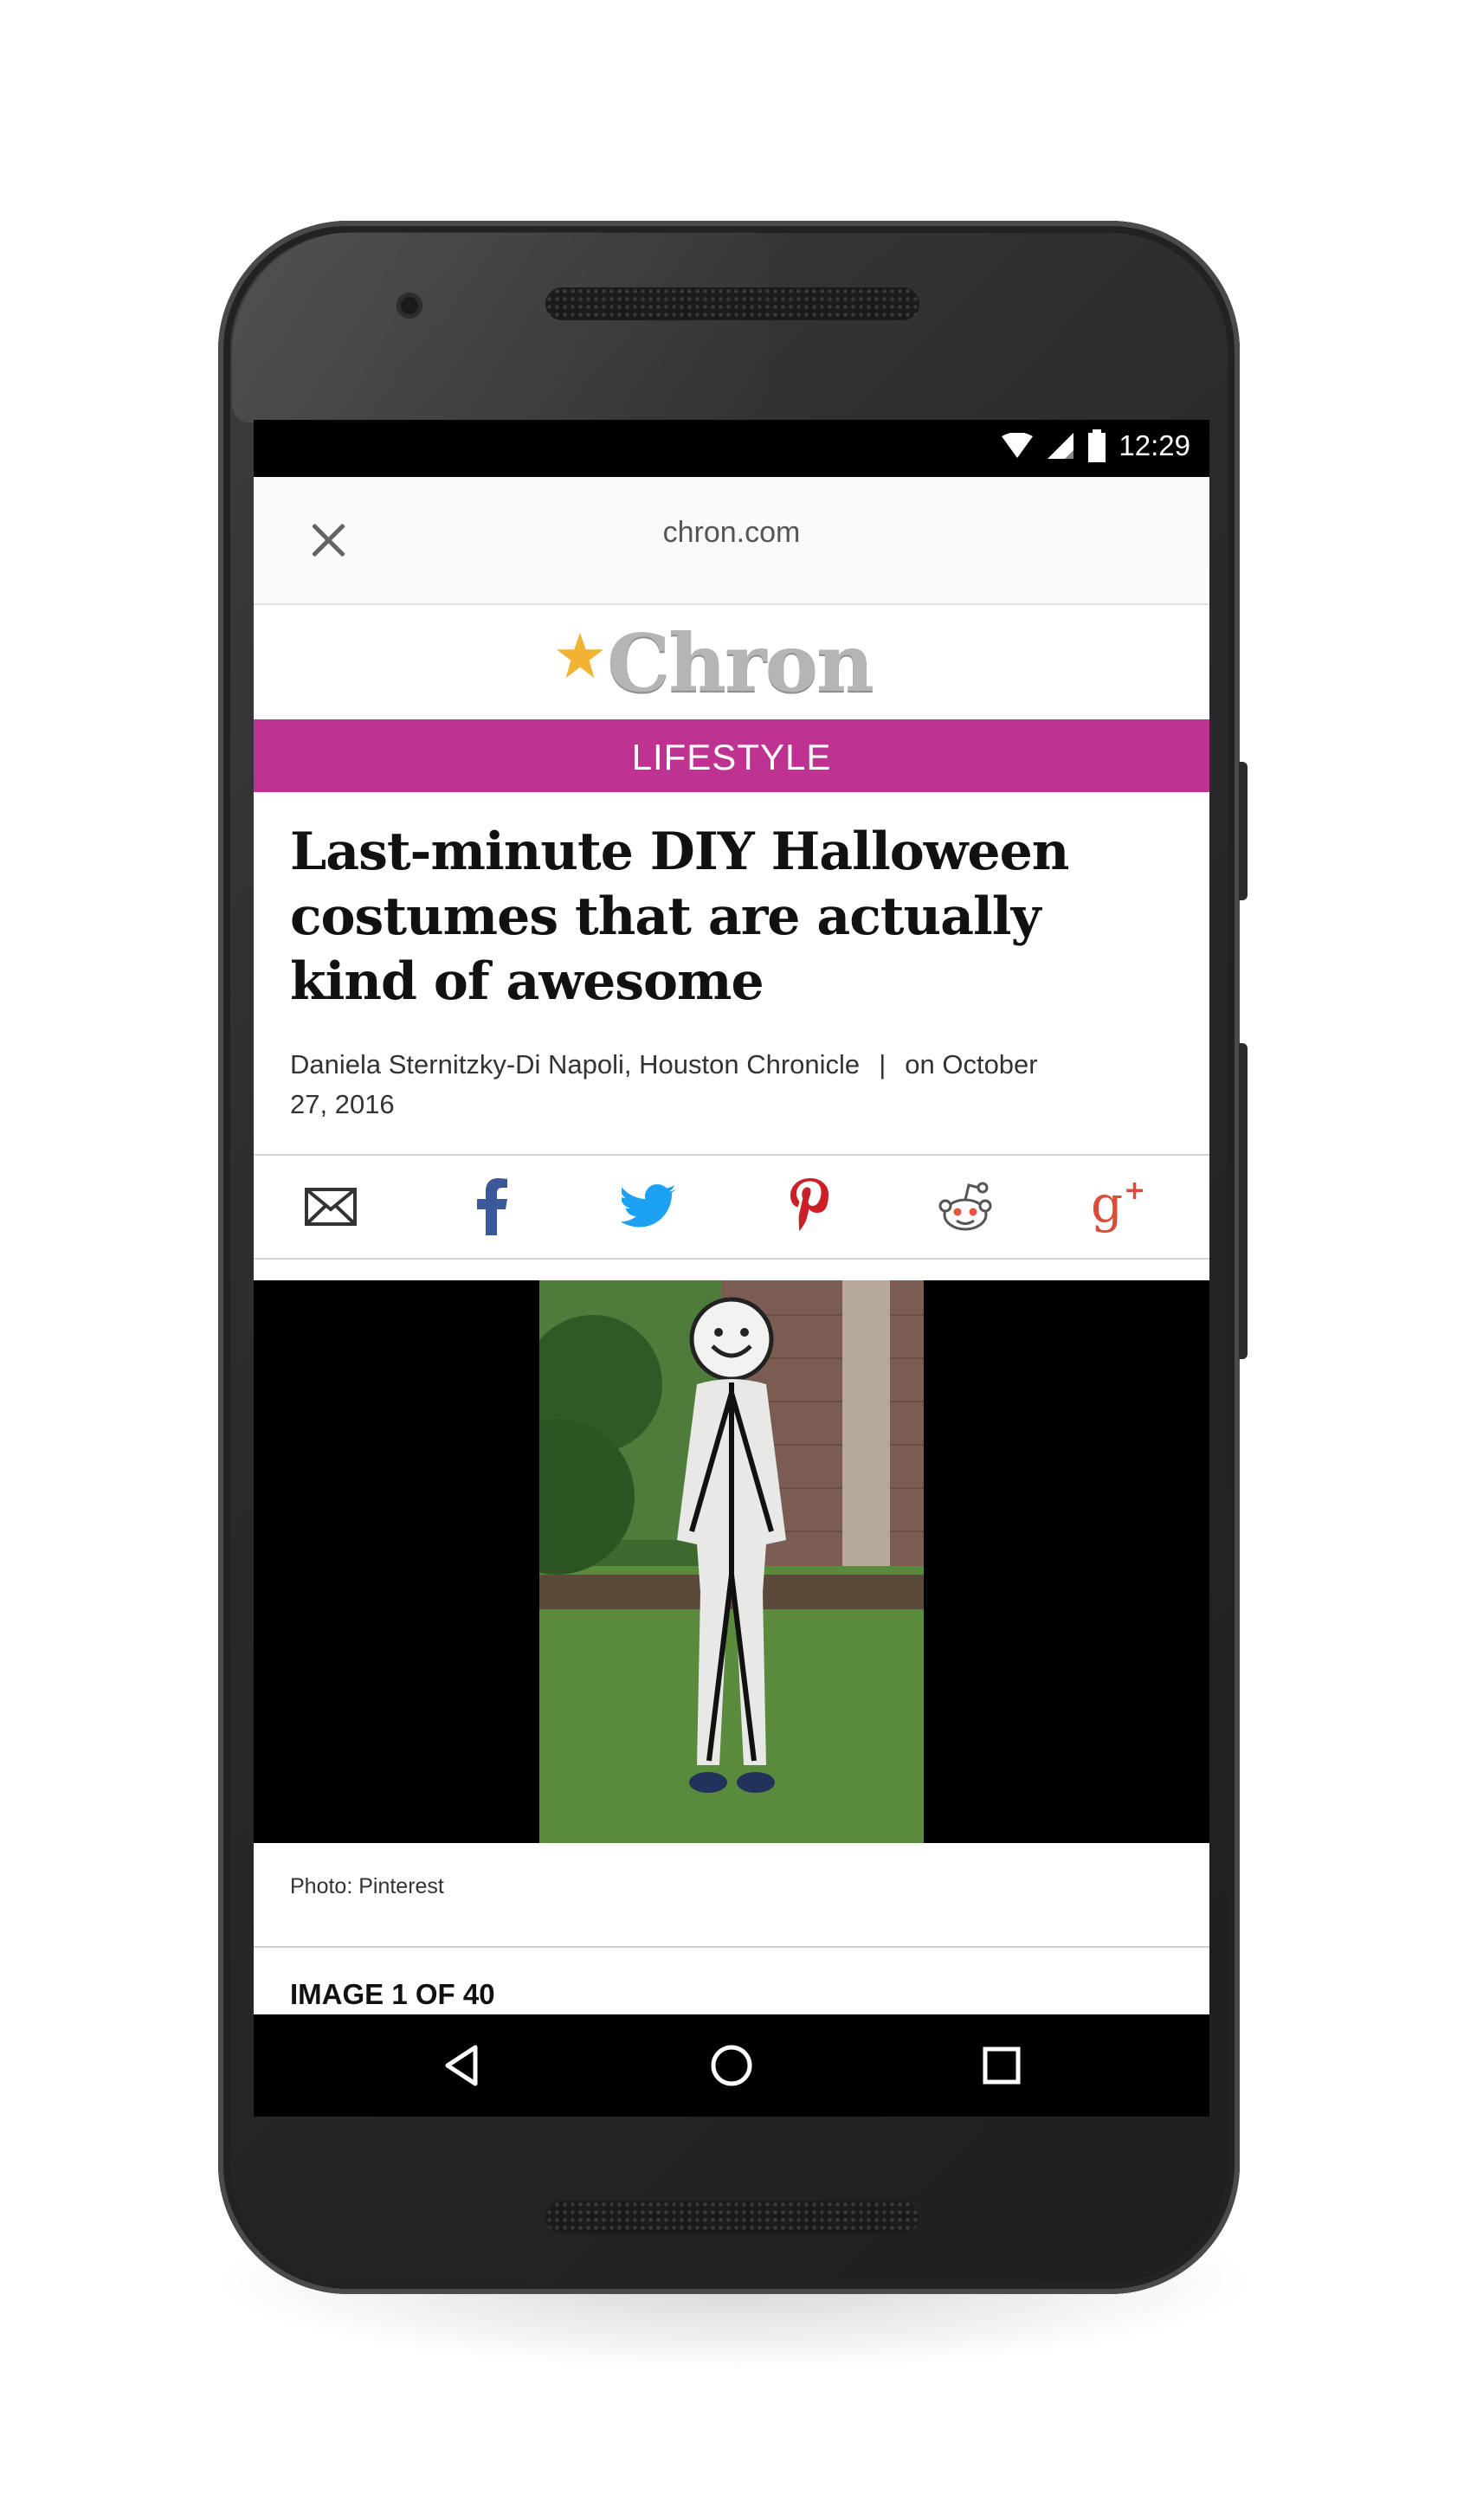  I want to click on caption-divider, so click(732, 1947).